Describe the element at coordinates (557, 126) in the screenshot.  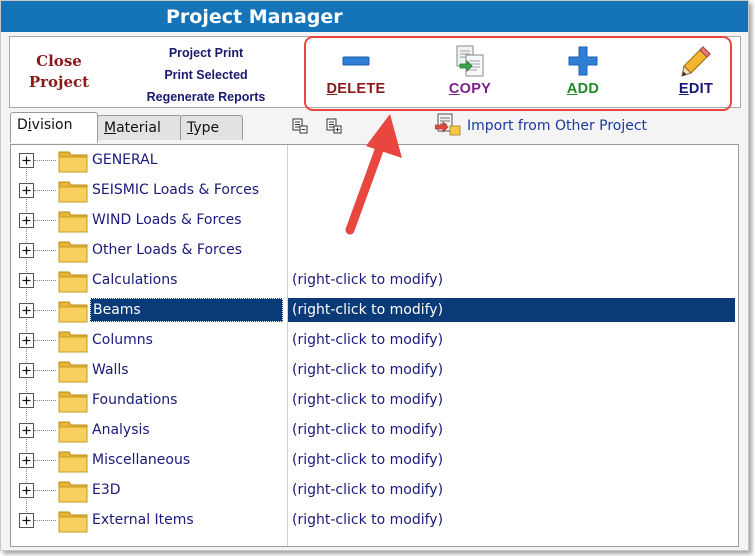
I see `import-link-text: Import from Other Project` at that location.